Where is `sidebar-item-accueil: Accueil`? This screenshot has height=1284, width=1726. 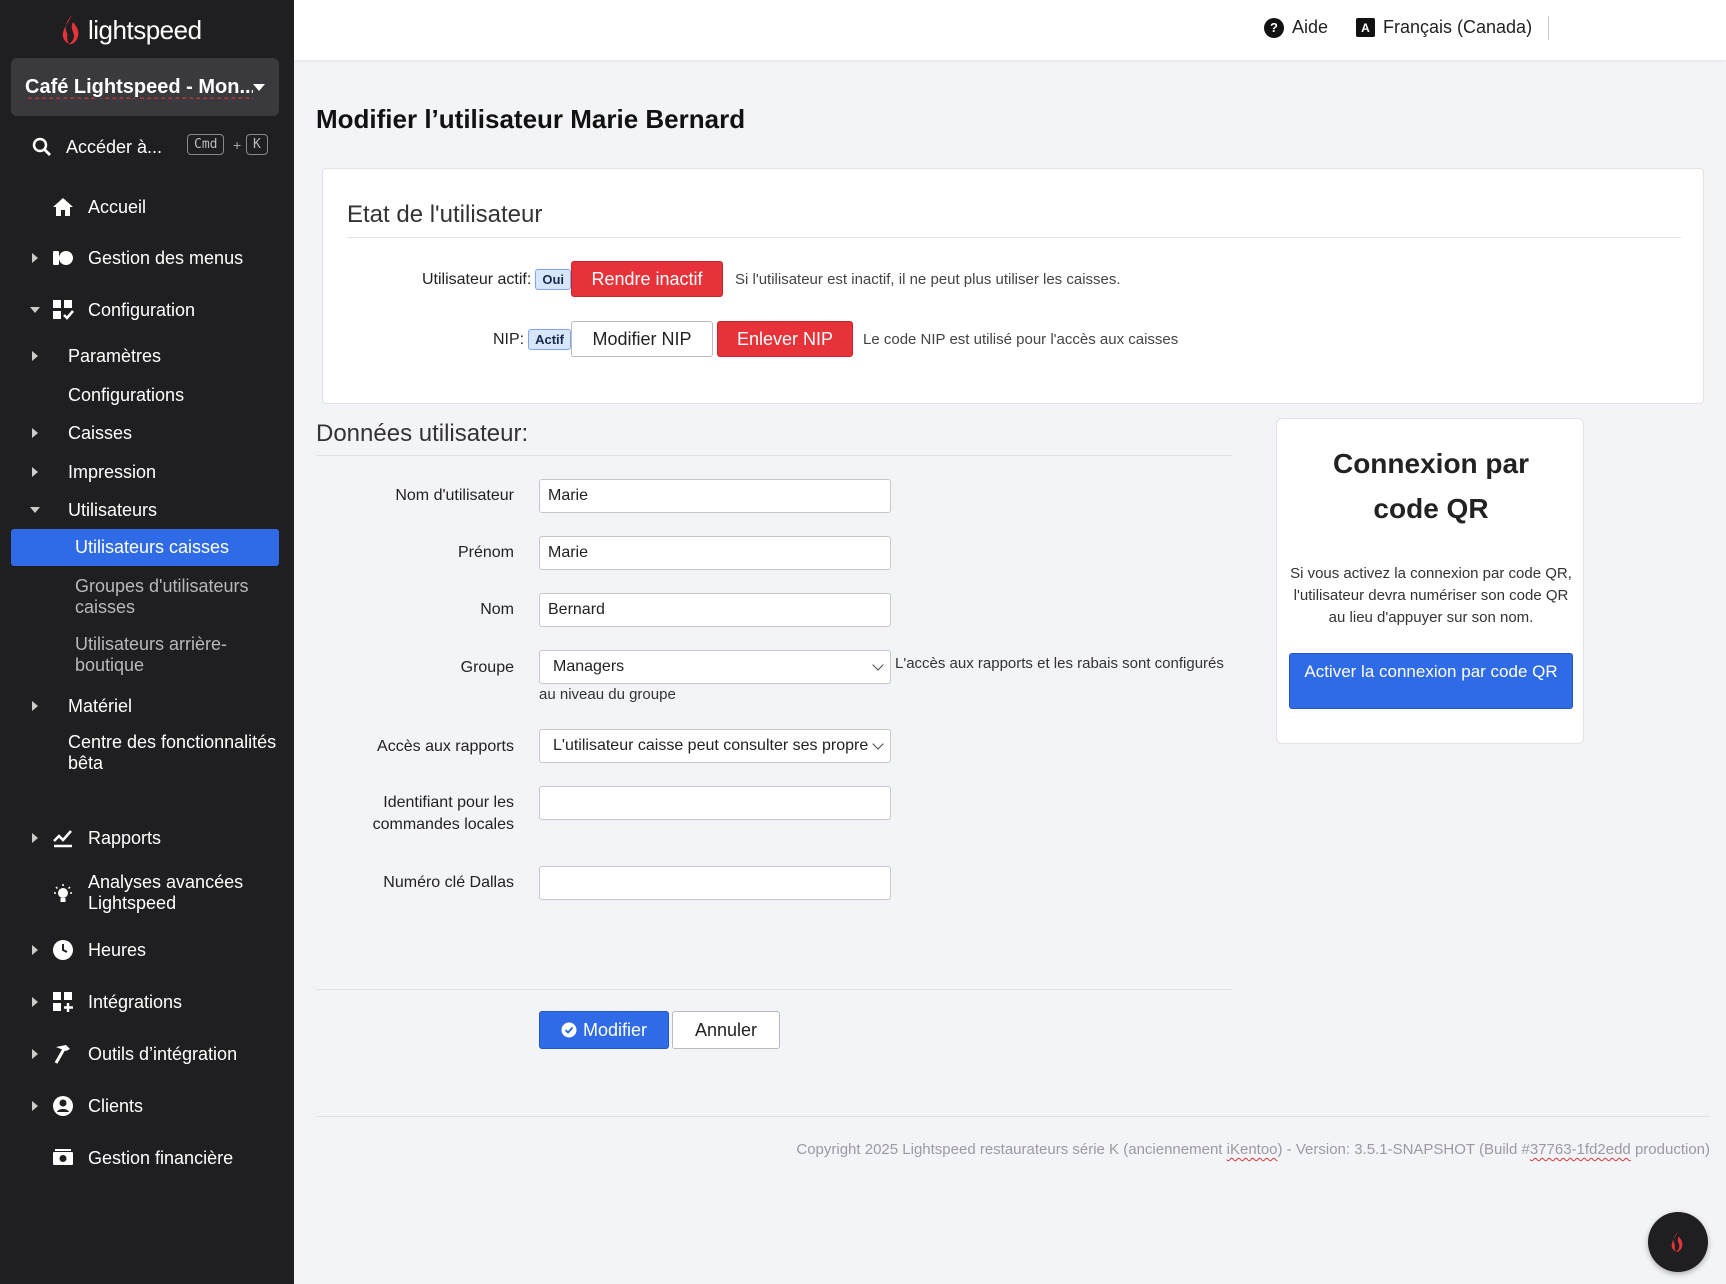
sidebar-item-accueil: Accueil is located at coordinates (147, 207).